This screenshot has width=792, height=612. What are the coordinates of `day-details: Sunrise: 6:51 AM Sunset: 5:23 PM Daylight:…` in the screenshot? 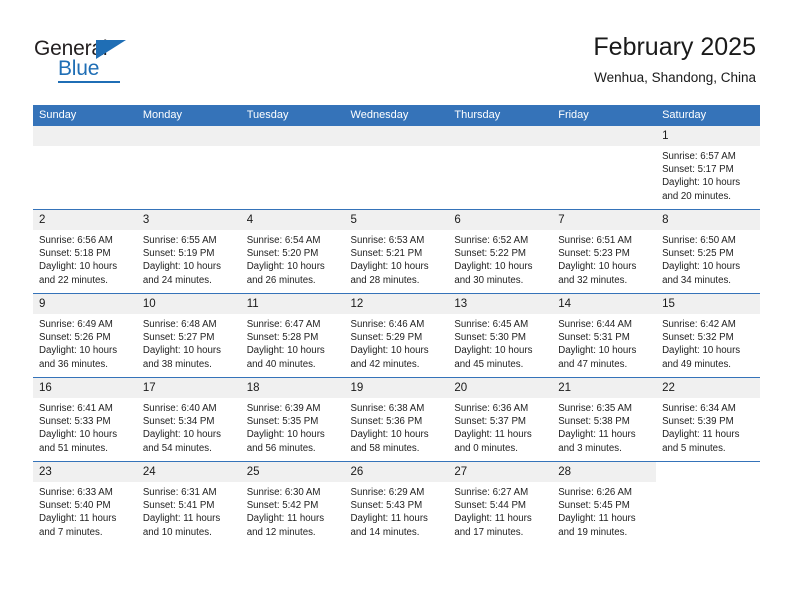 It's located at (604, 258).